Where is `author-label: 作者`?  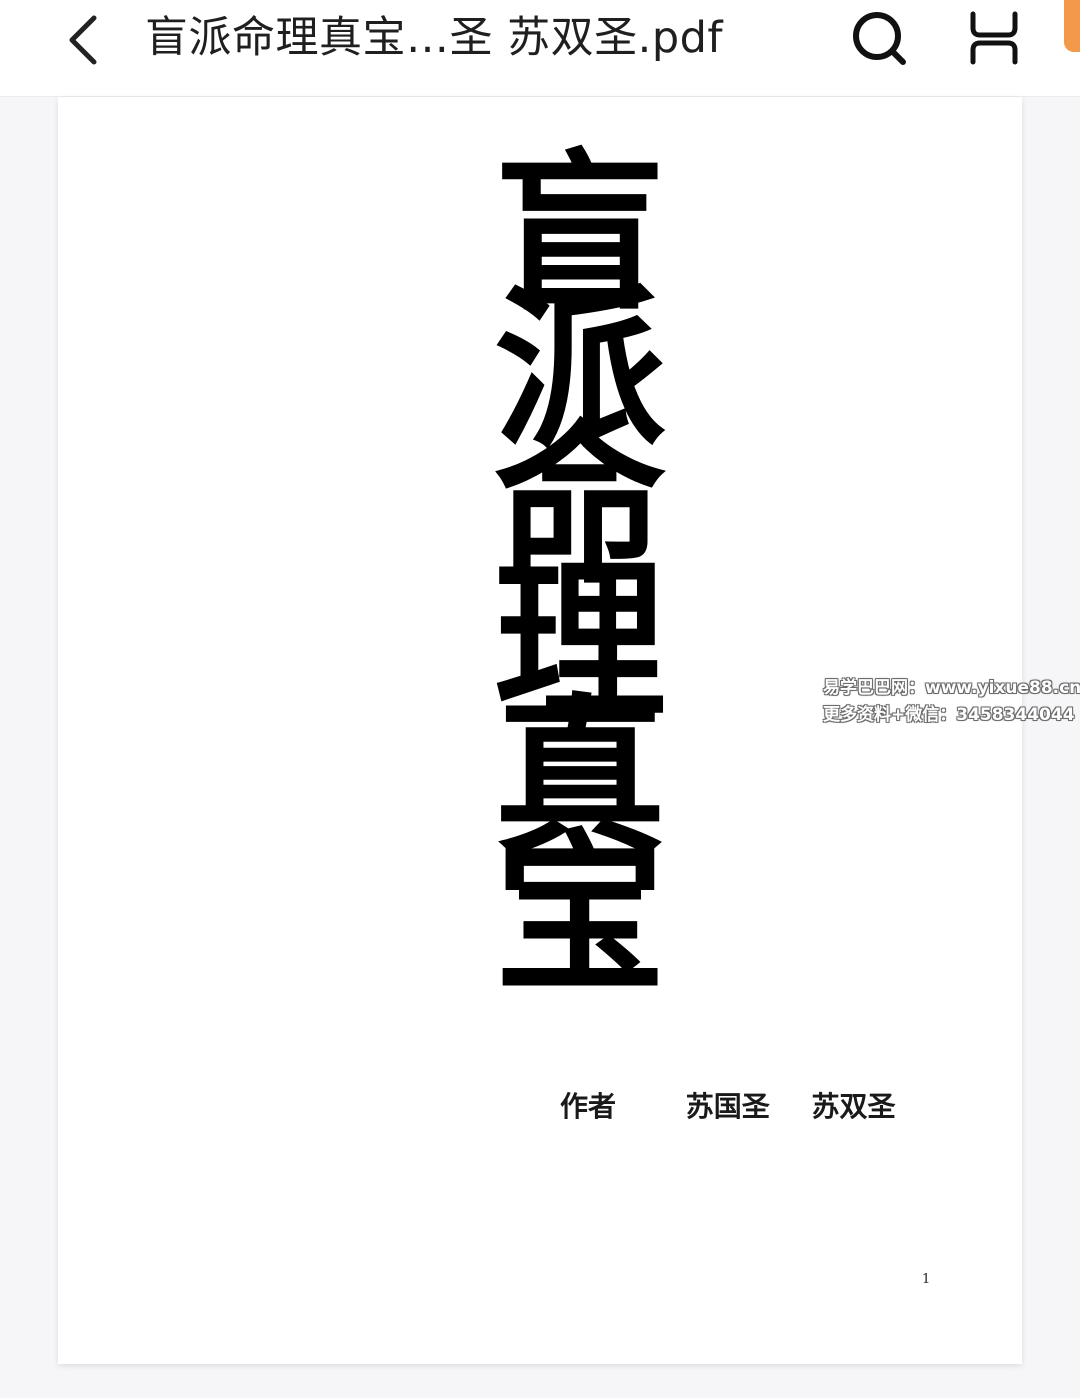 author-label: 作者 is located at coordinates (588, 1106).